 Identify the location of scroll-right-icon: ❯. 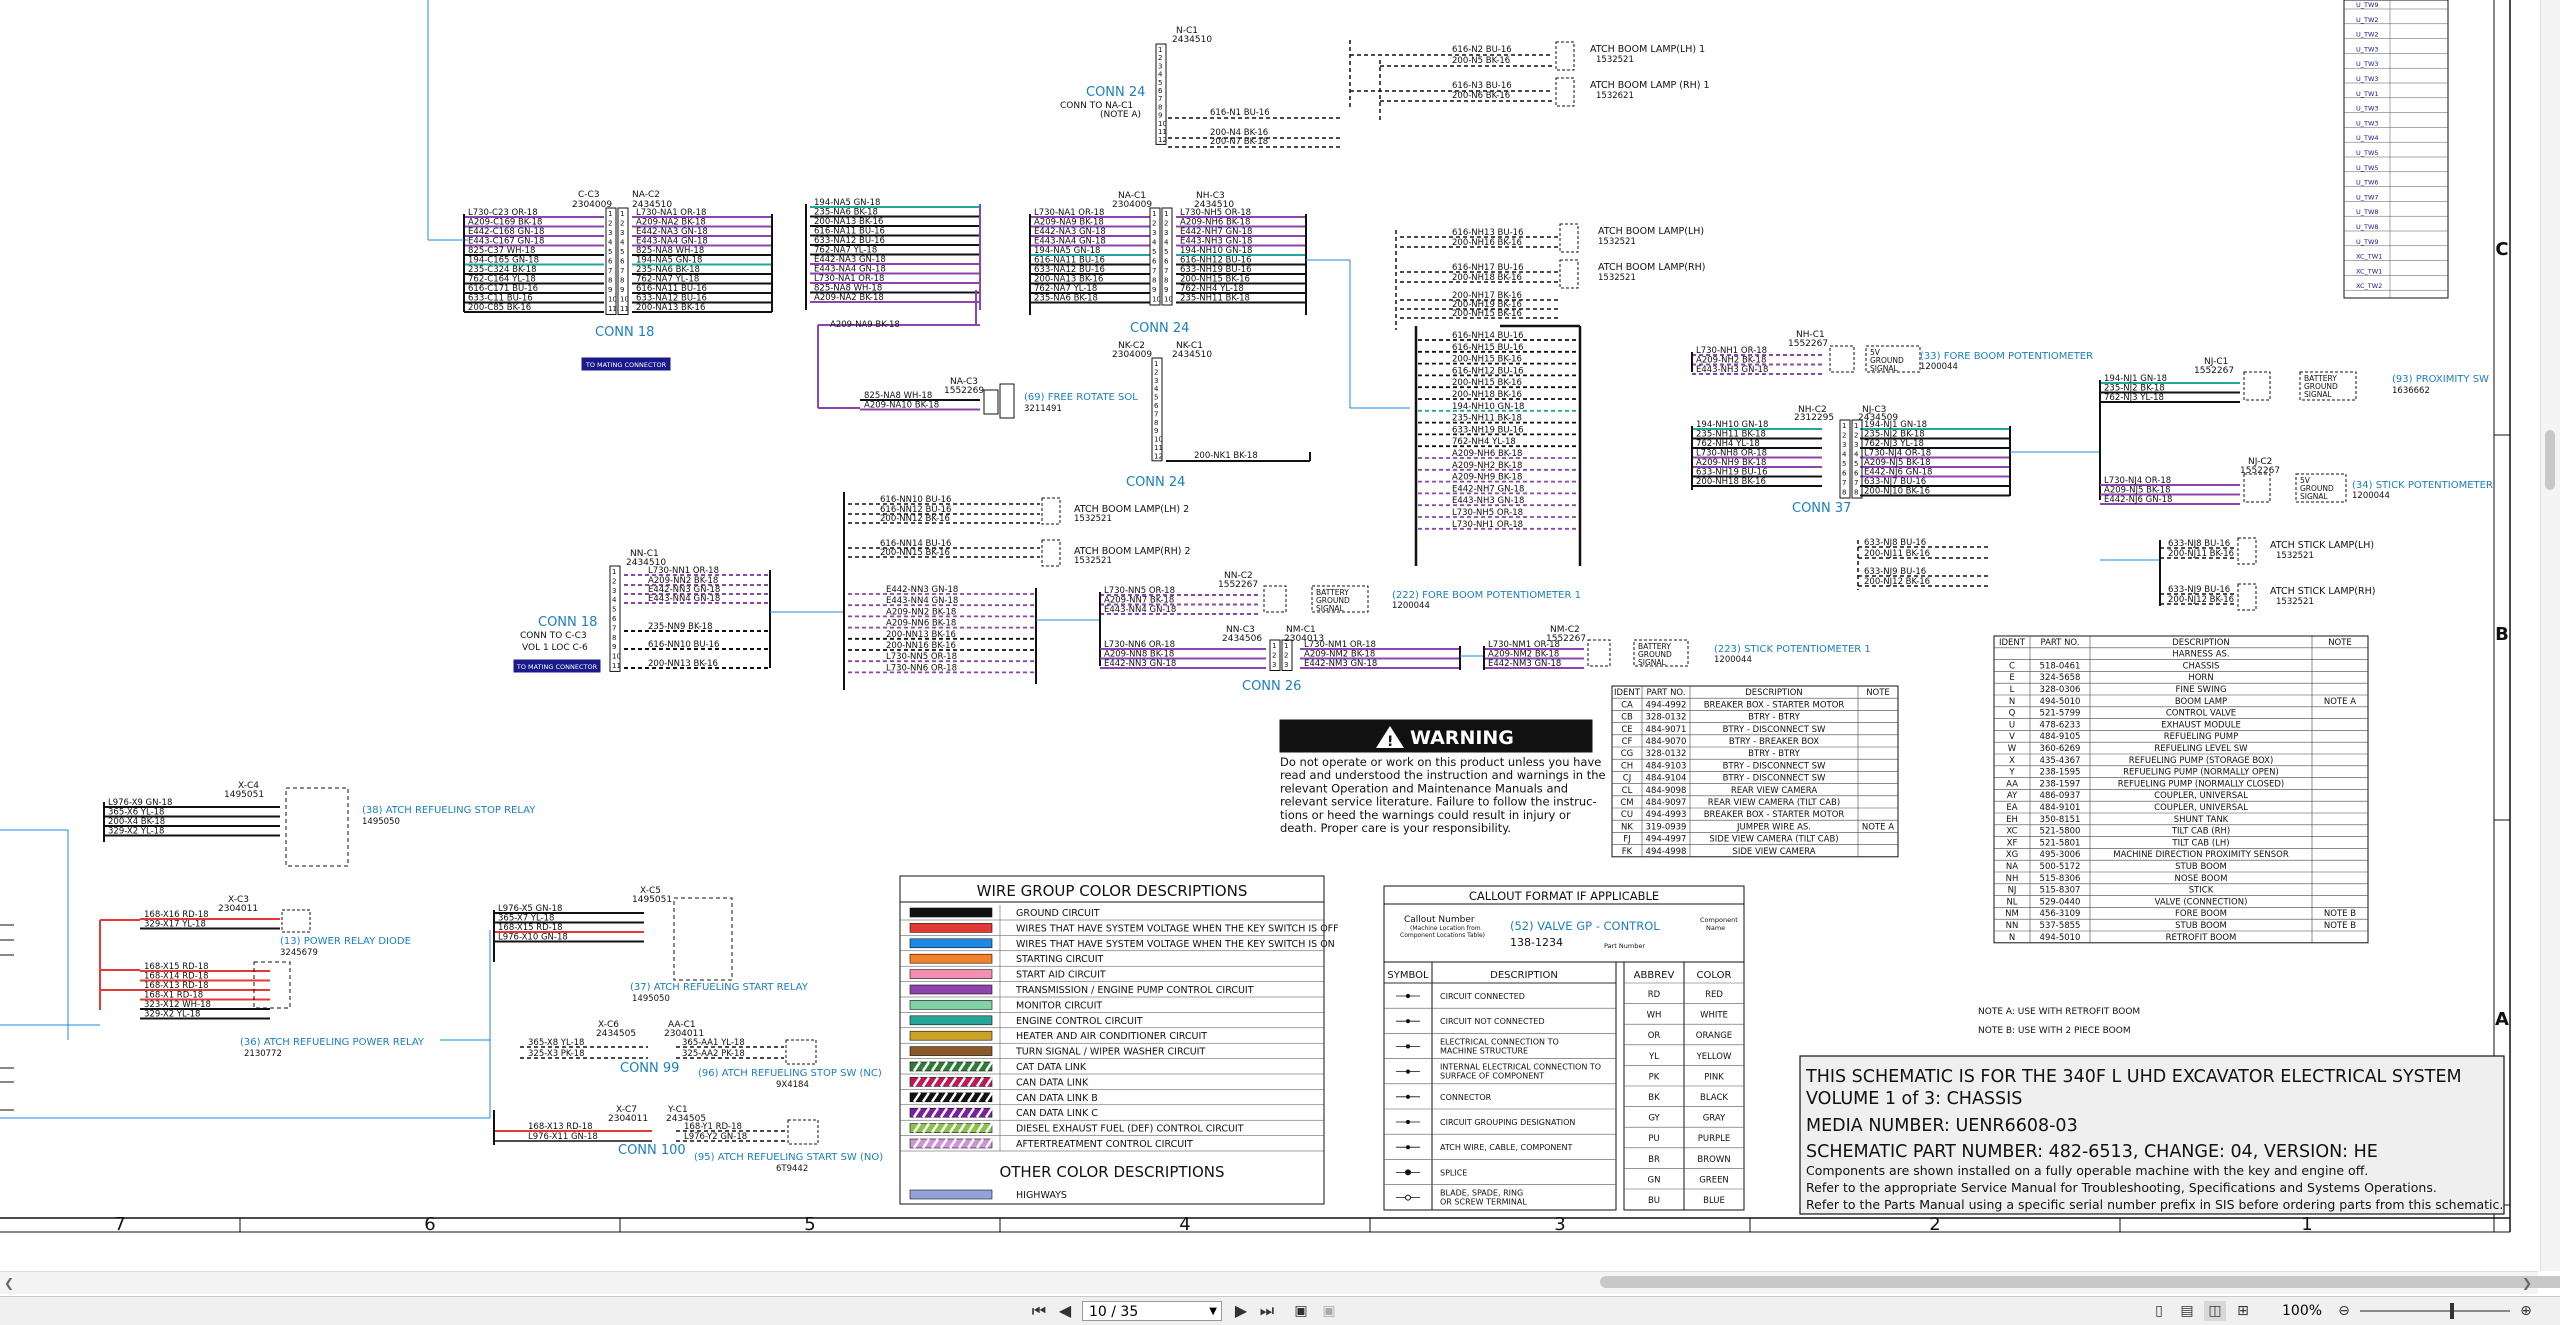
(2527, 1283).